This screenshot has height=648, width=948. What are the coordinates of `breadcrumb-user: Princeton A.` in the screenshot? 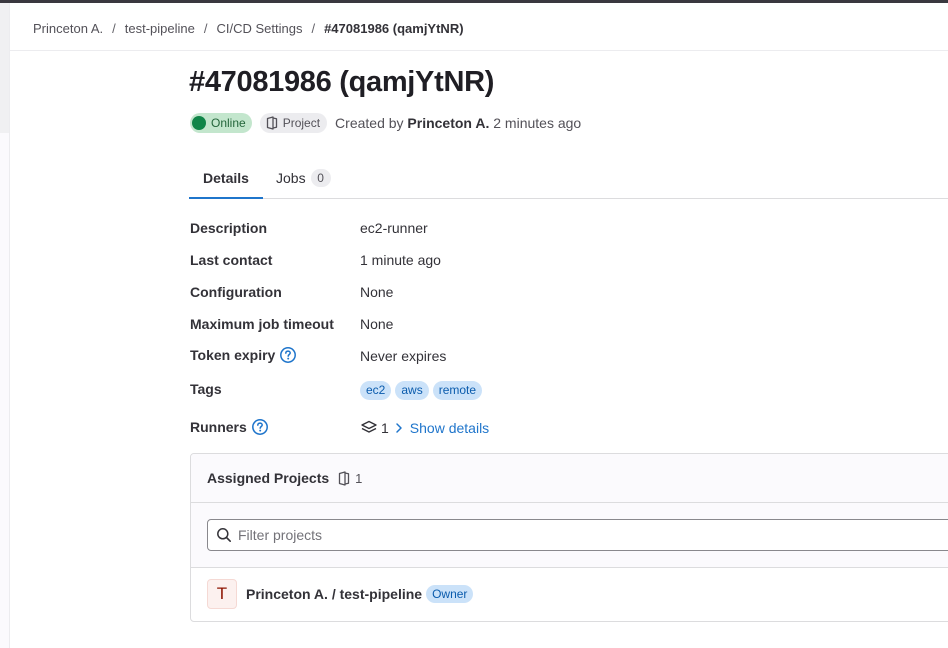 It's located at (68, 28).